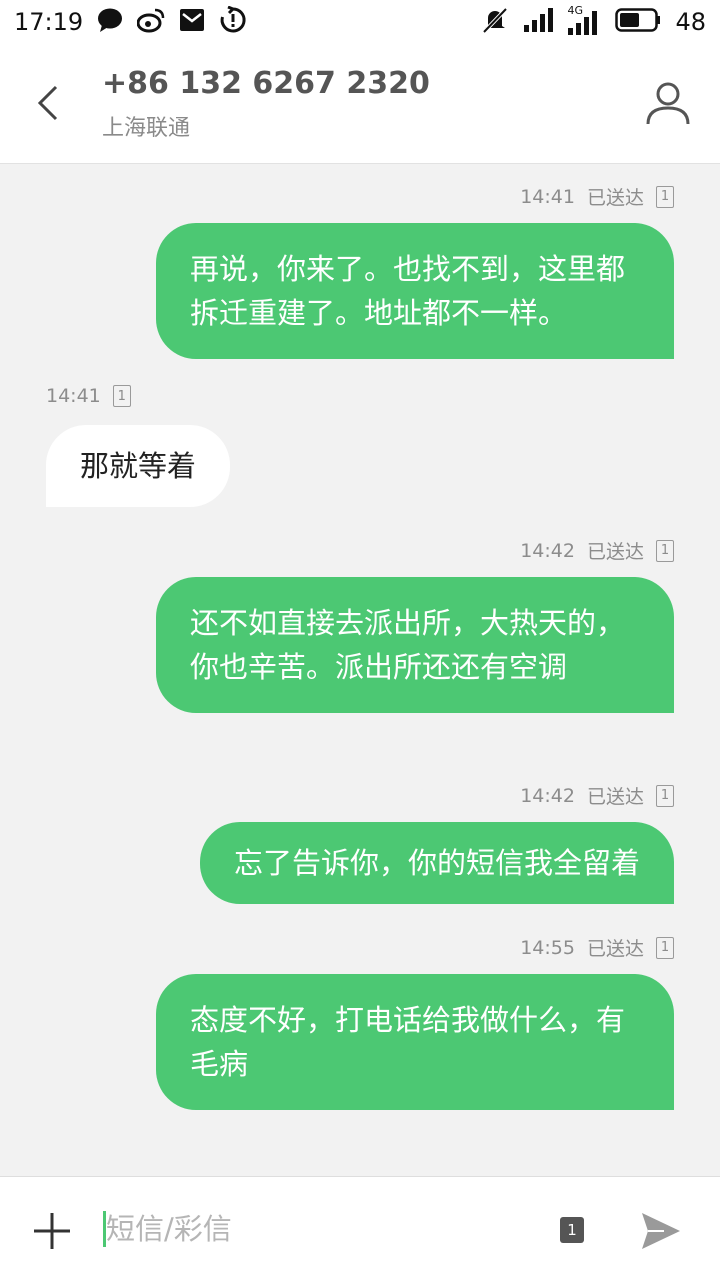 The image size is (720, 1280). What do you see at coordinates (138, 466) in the screenshot?
I see `message-bubble-incoming: 那就等着` at bounding box center [138, 466].